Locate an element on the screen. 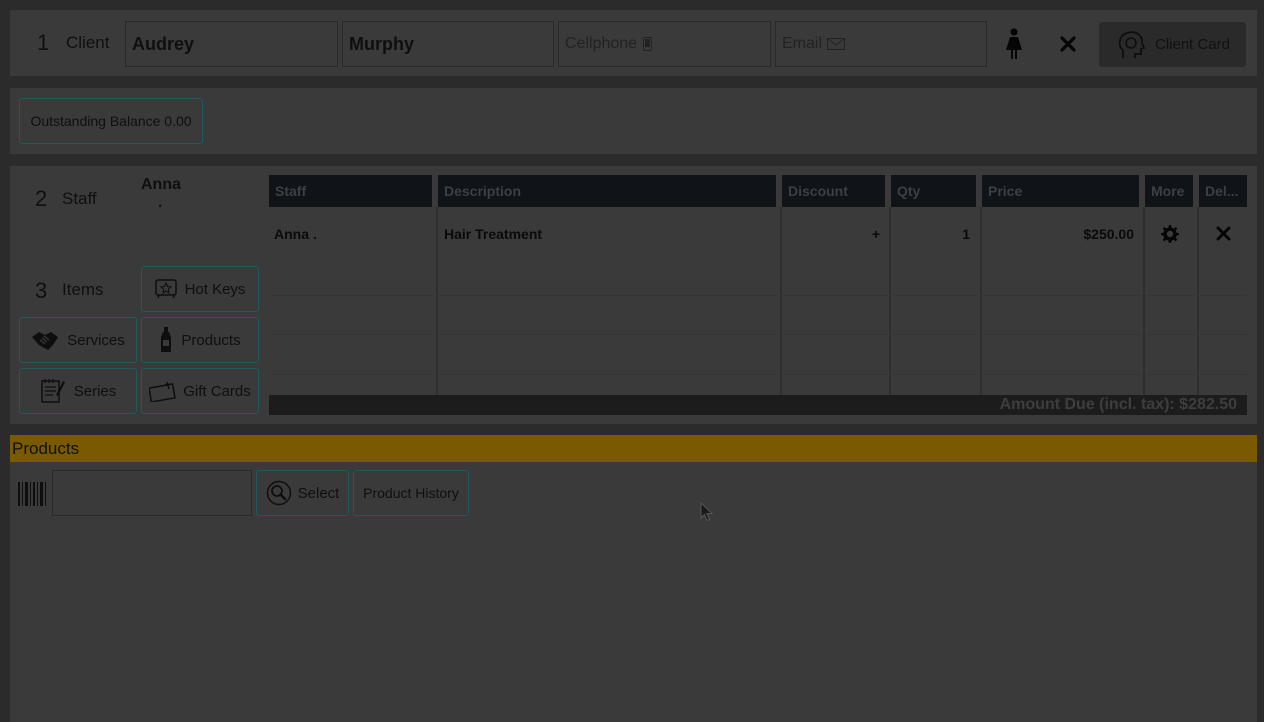 The image size is (1264, 722). header-price: Price is located at coordinates (1060, 191).